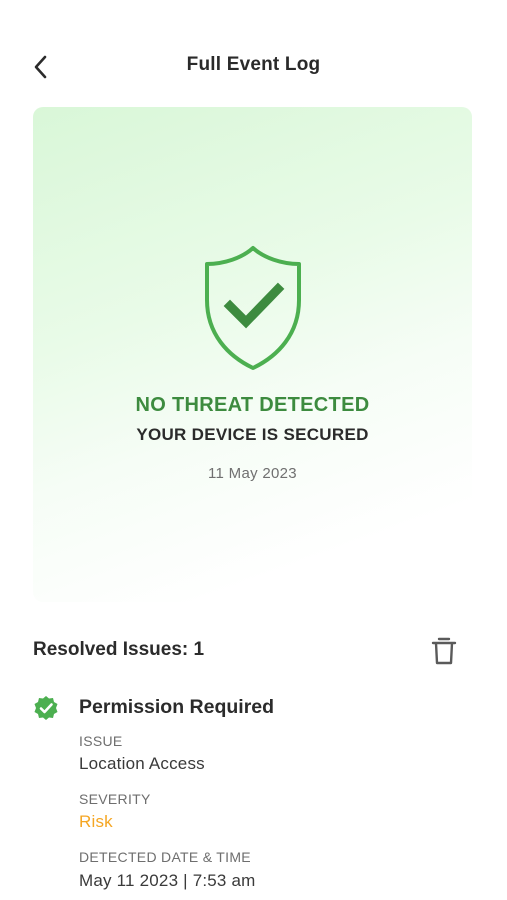  What do you see at coordinates (167, 880) in the screenshot?
I see `detected-value: May 11 2023 | 7:53 am` at bounding box center [167, 880].